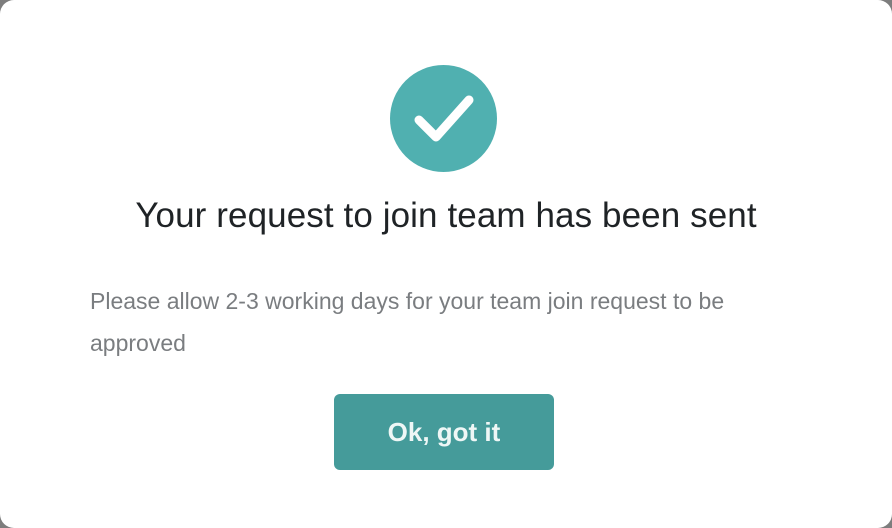 This screenshot has height=528, width=892. I want to click on checkmark-icon, so click(443, 118).